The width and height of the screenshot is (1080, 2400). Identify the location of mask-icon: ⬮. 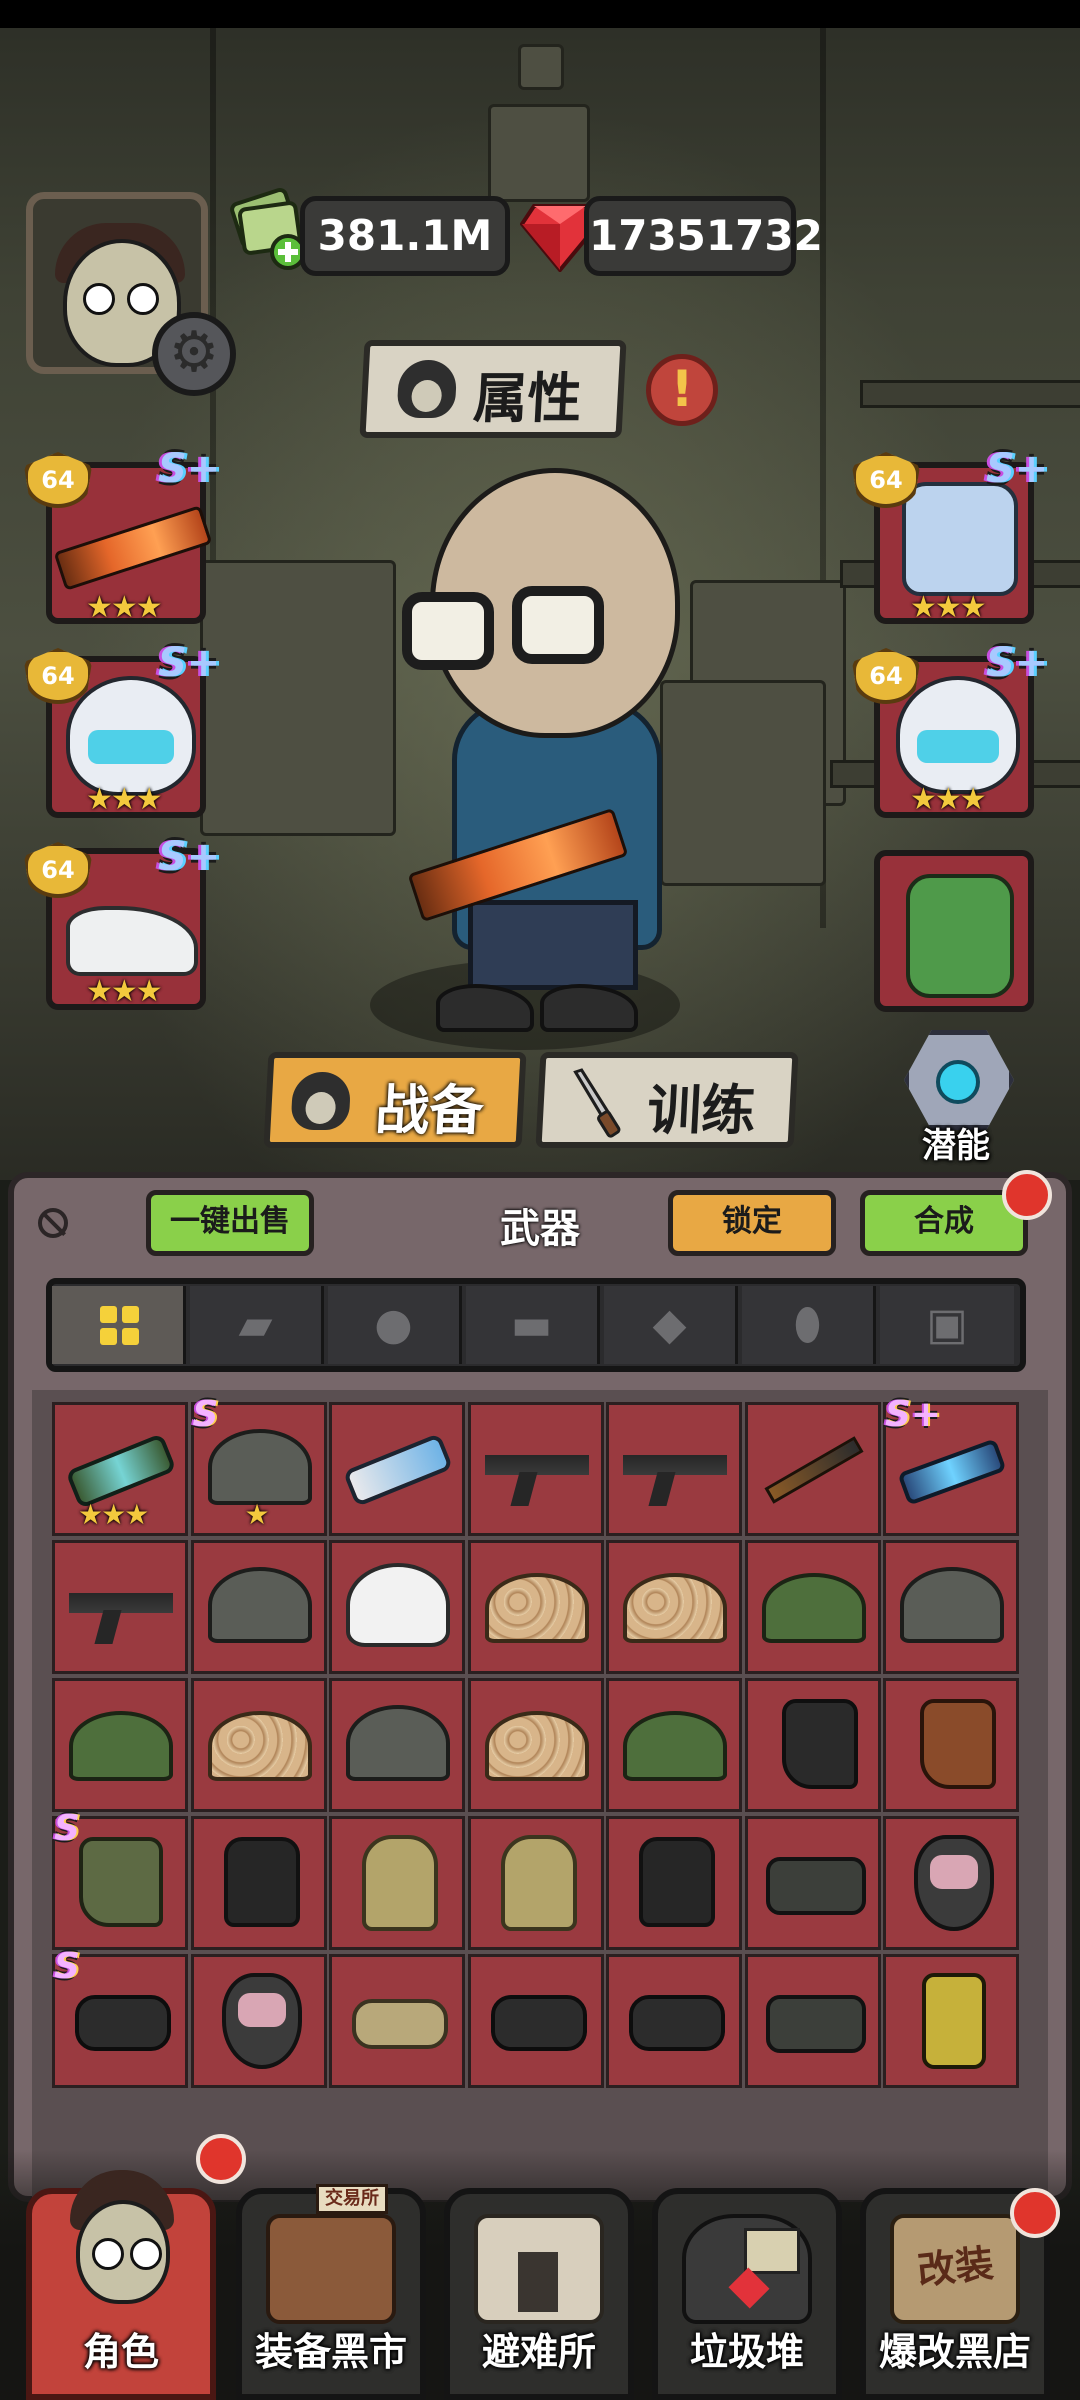
(807, 1324).